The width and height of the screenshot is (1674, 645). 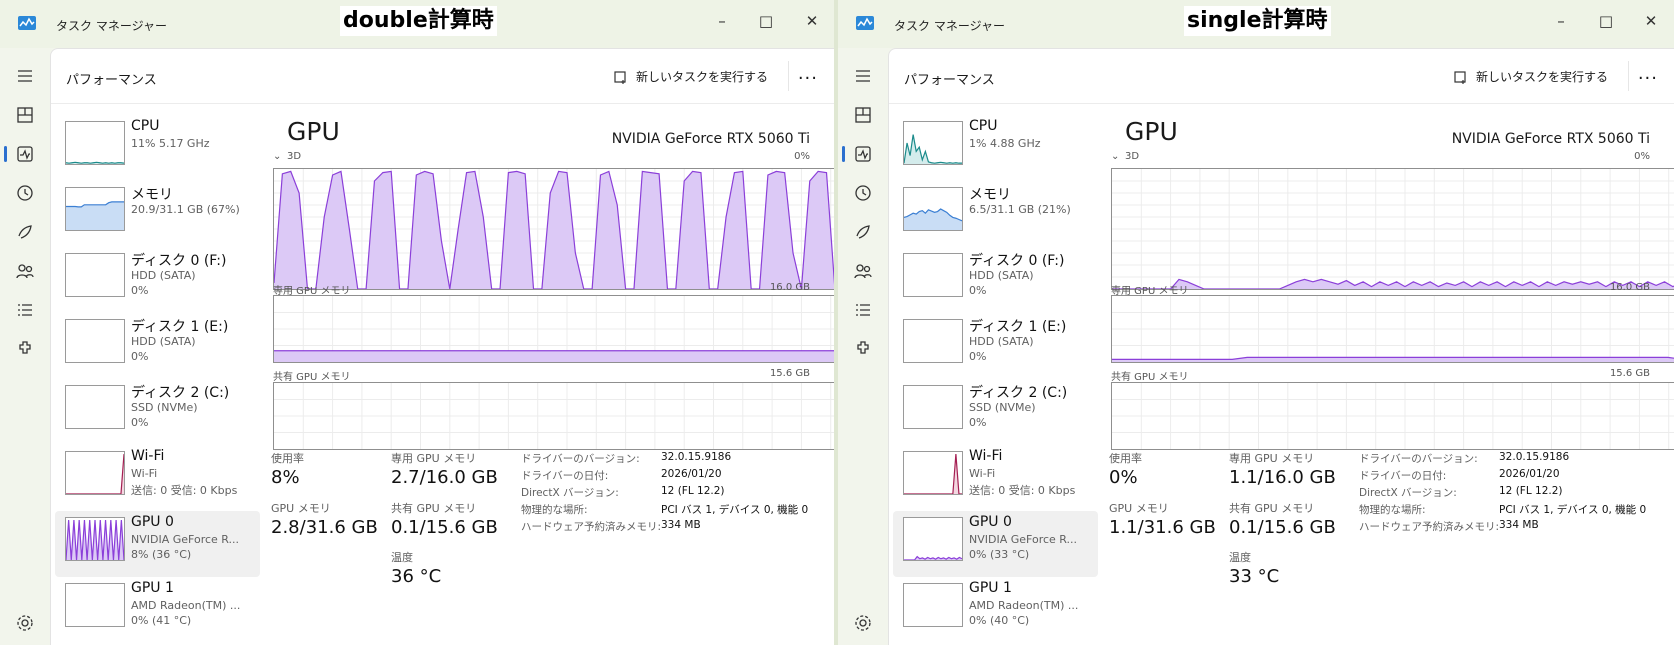 I want to click on resource-detail-2: 送信: 0 受信: 0 Kbps, so click(x=184, y=490).